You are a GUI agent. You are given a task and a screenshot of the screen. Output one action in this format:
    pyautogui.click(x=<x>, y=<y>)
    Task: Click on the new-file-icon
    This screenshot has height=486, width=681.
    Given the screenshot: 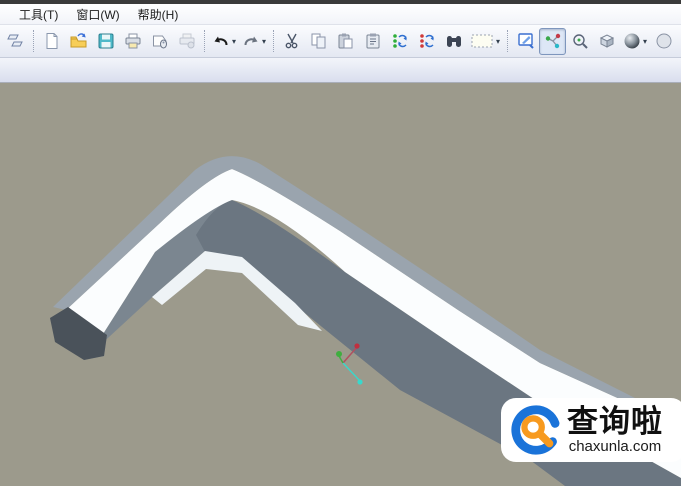 What is the action you would take?
    pyautogui.click(x=52, y=41)
    